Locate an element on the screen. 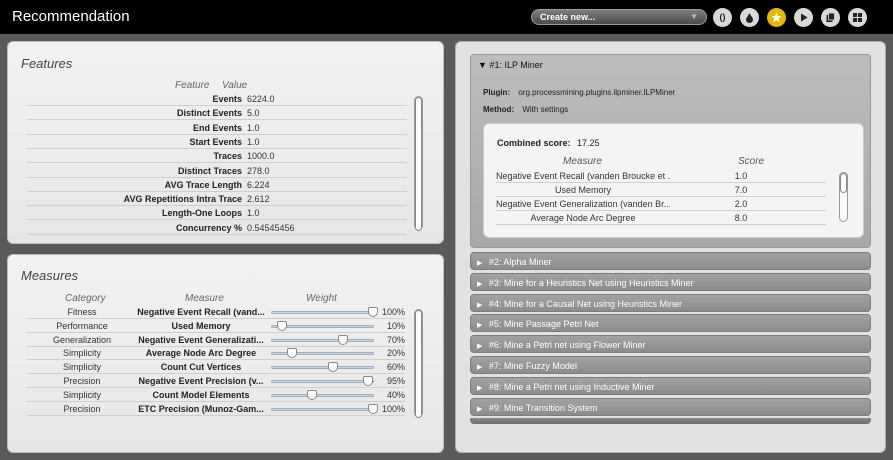 The width and height of the screenshot is (893, 460). measures-scrollbar-thumb is located at coordinates (418, 364).